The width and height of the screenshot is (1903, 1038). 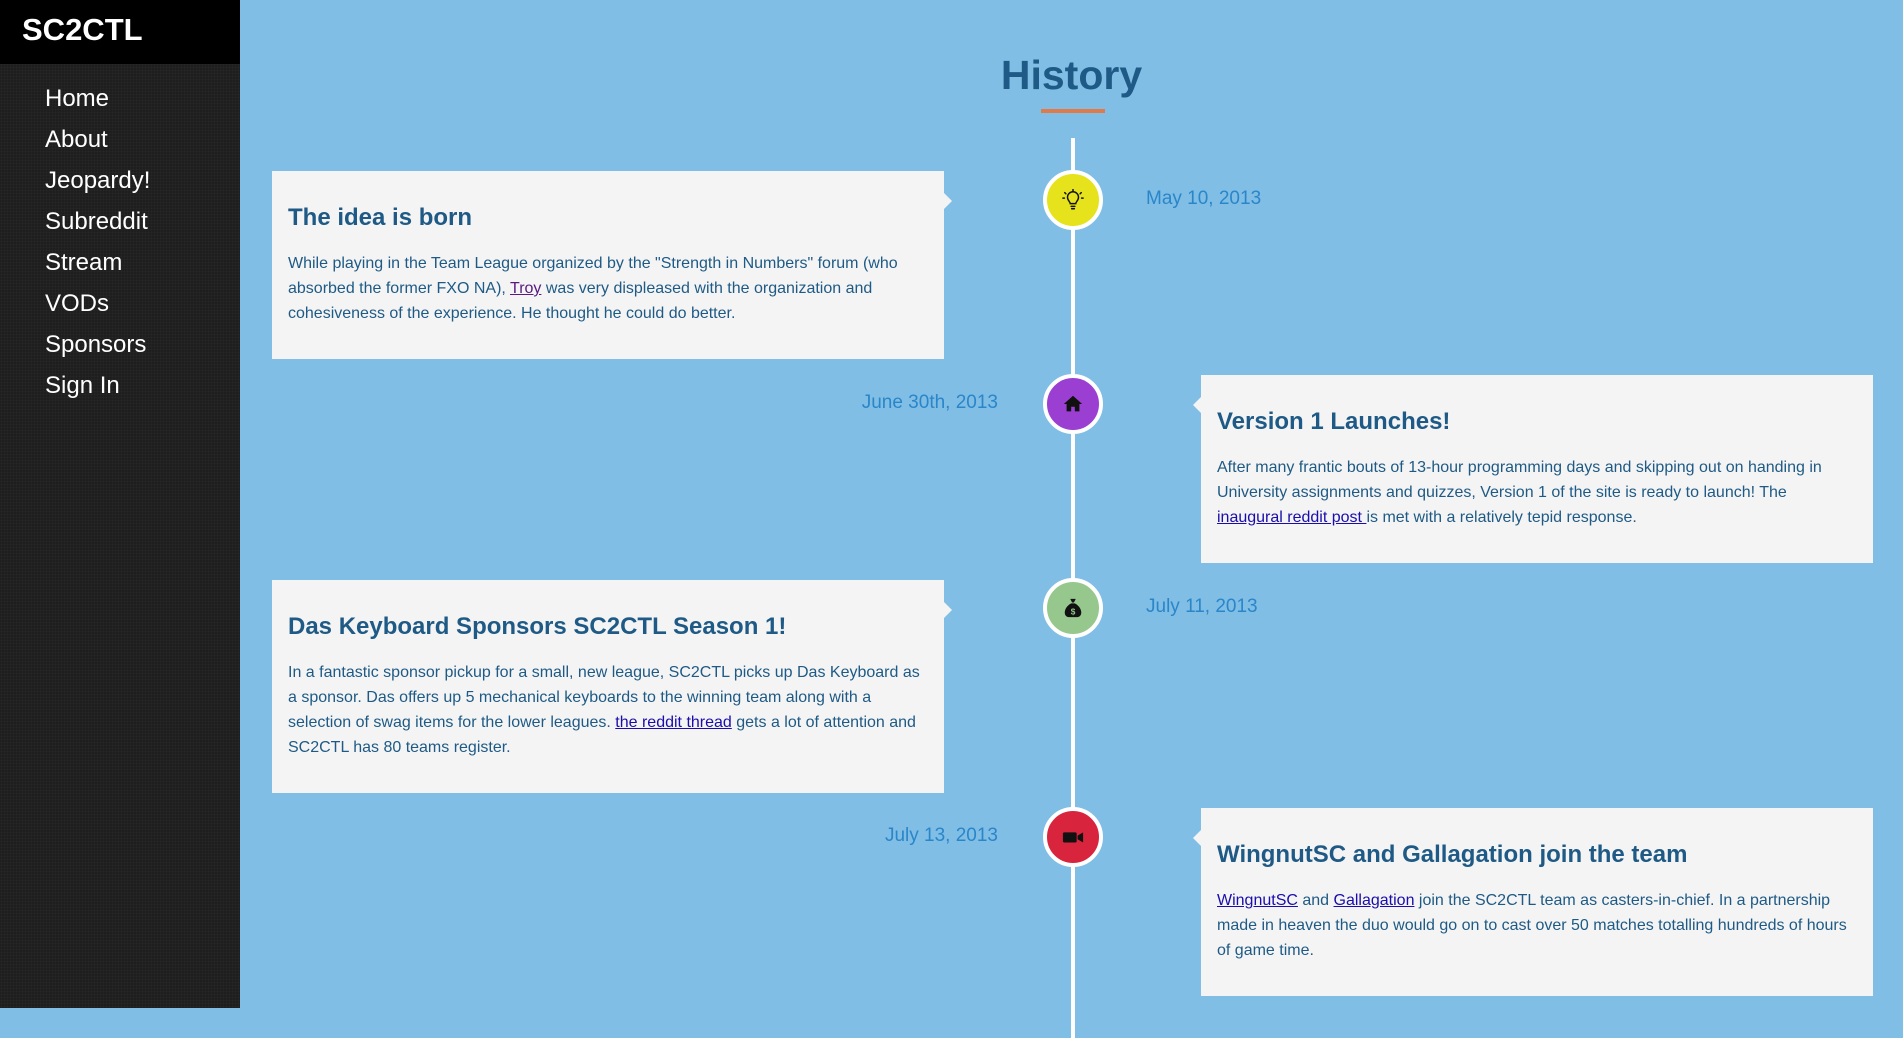 I want to click on page-title: History, so click(x=1071, y=75).